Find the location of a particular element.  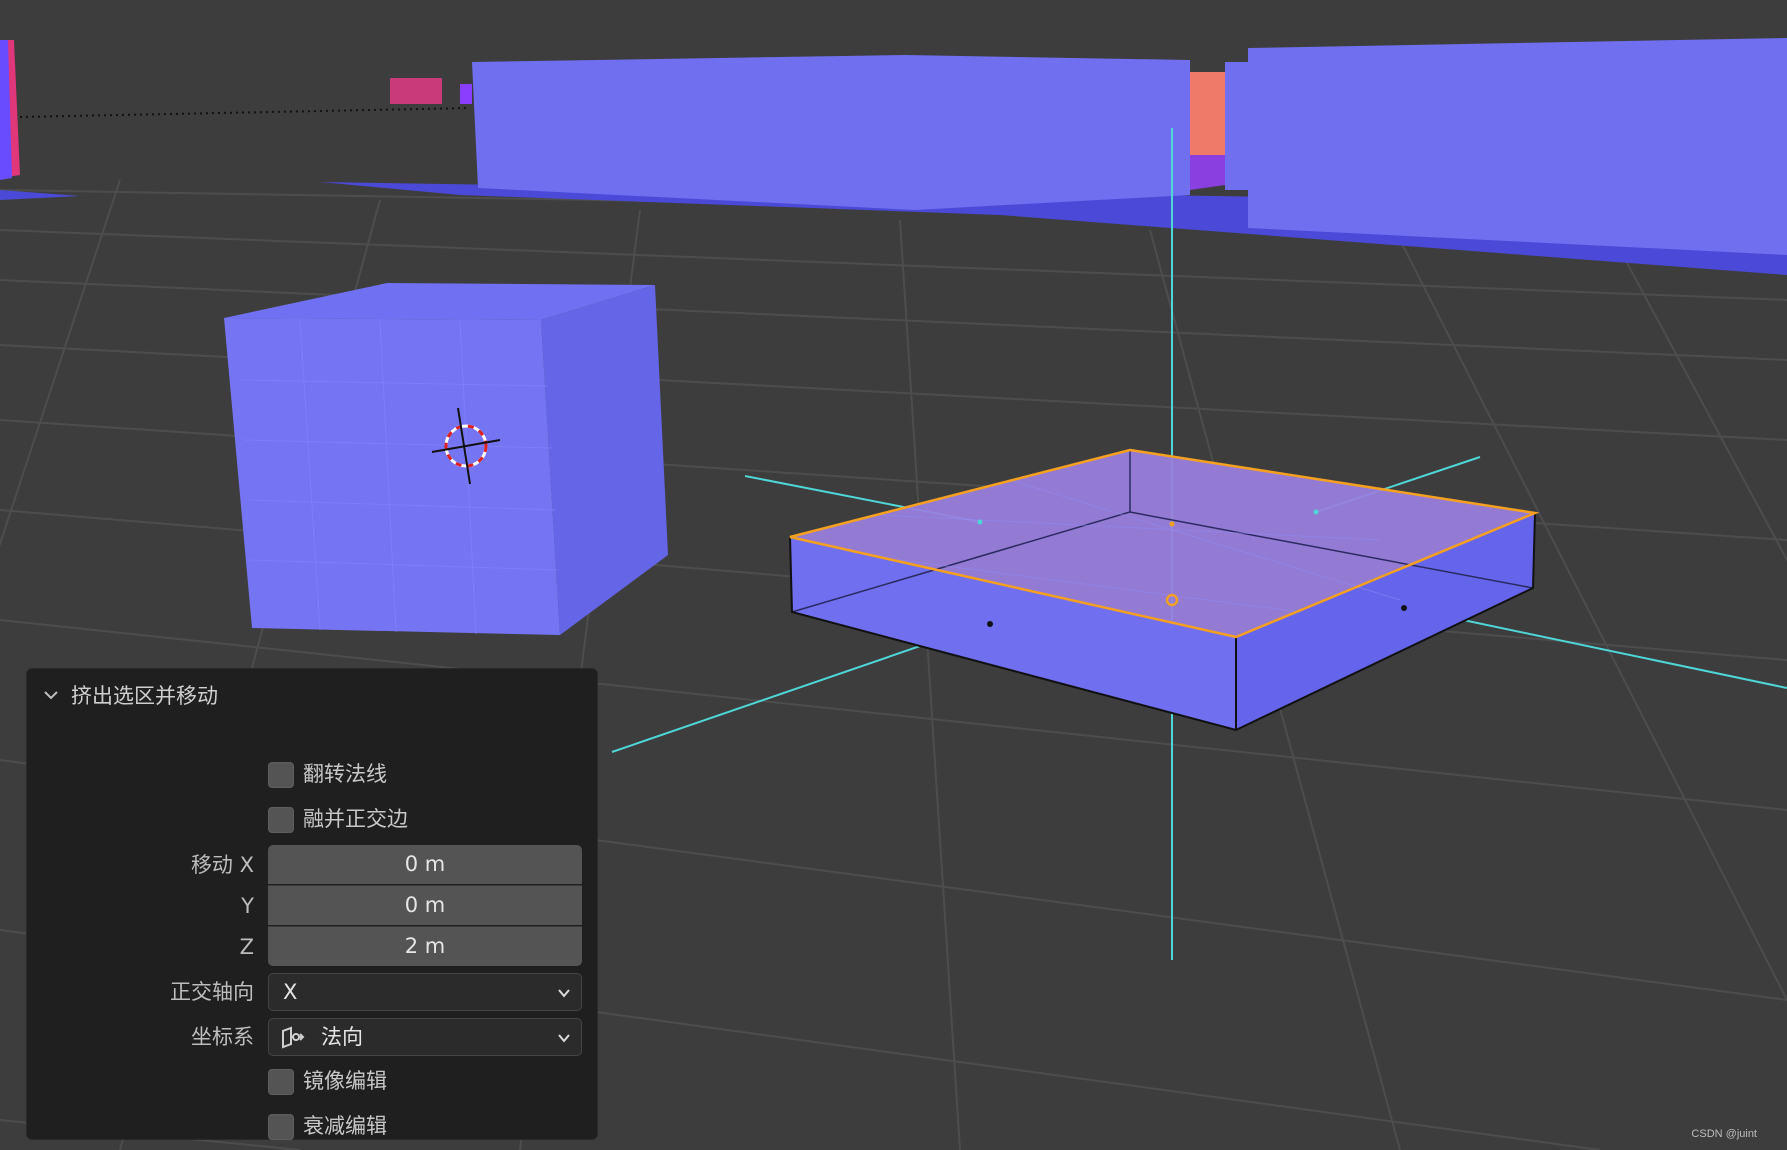

orient-axis-dropdown: X is located at coordinates (425, 992).